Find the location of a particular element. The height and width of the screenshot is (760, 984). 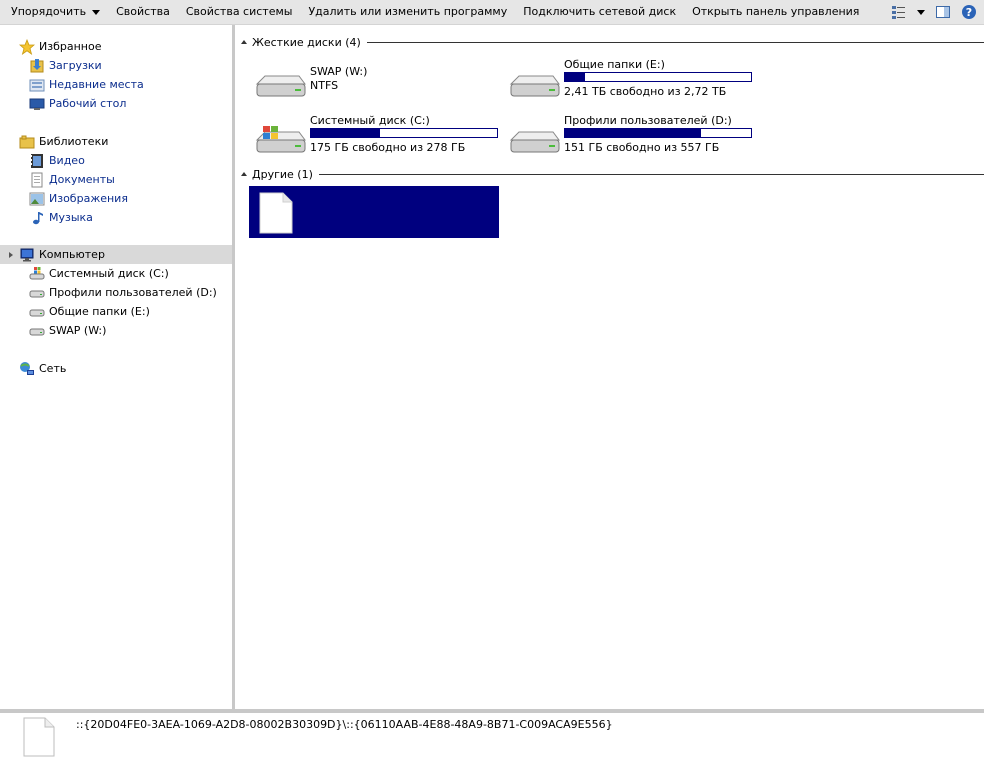

nav-item-label: Видео is located at coordinates (67, 160).